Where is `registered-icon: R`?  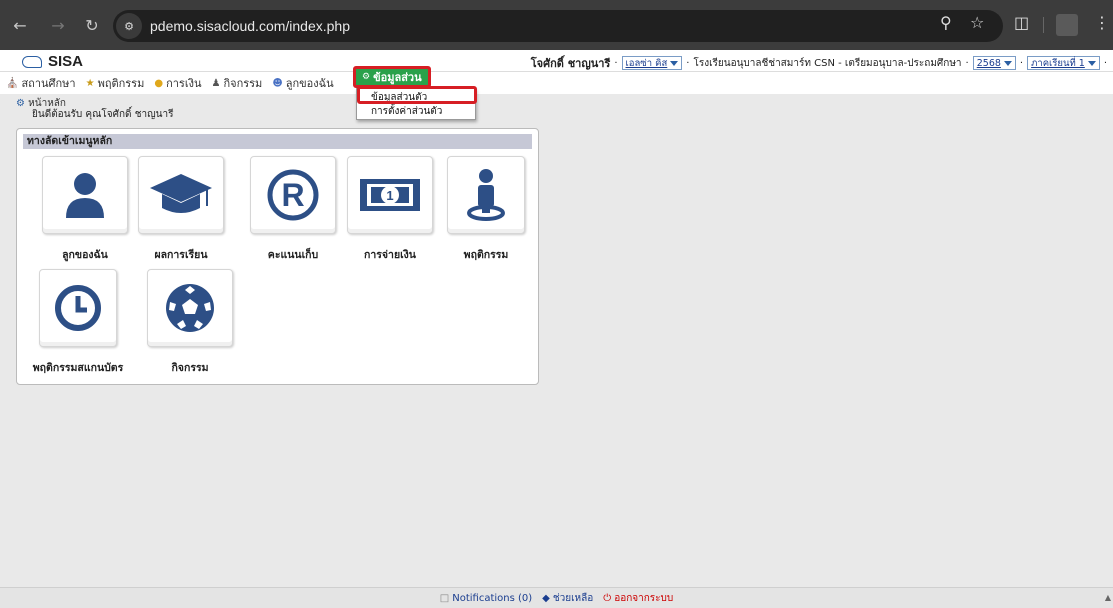
registered-icon: R is located at coordinates (293, 195).